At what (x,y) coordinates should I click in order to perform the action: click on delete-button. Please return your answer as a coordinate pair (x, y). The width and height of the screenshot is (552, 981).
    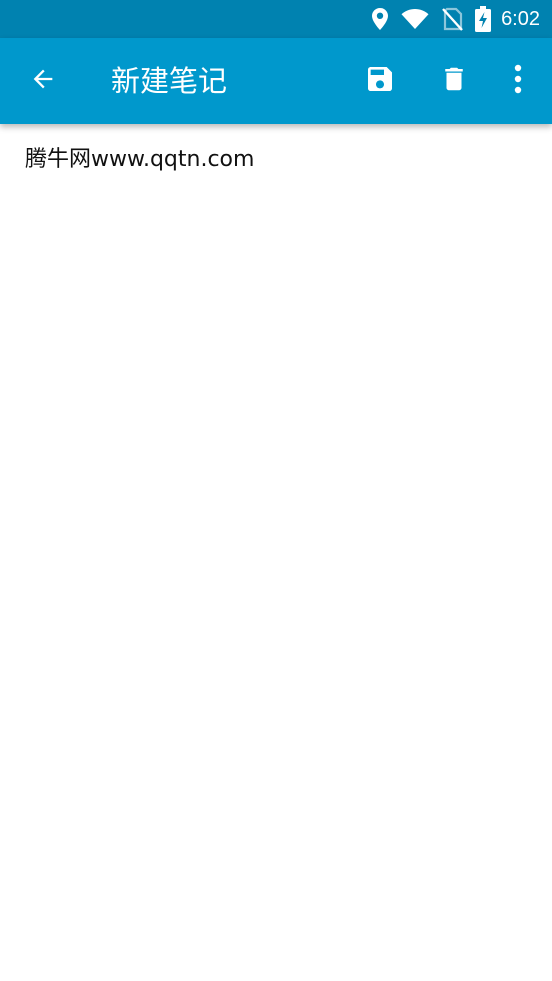
    Looking at the image, I should click on (454, 81).